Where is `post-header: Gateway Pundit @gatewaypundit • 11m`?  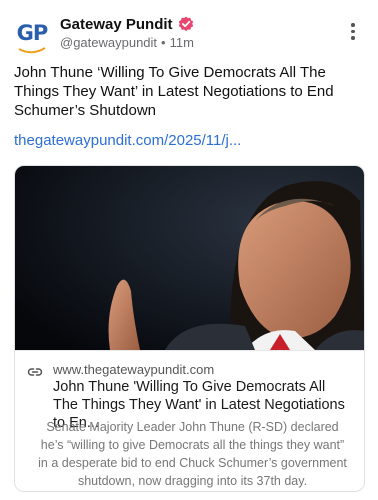
post-header: Gateway Pundit @gatewaypundit • 11m is located at coordinates (199, 33).